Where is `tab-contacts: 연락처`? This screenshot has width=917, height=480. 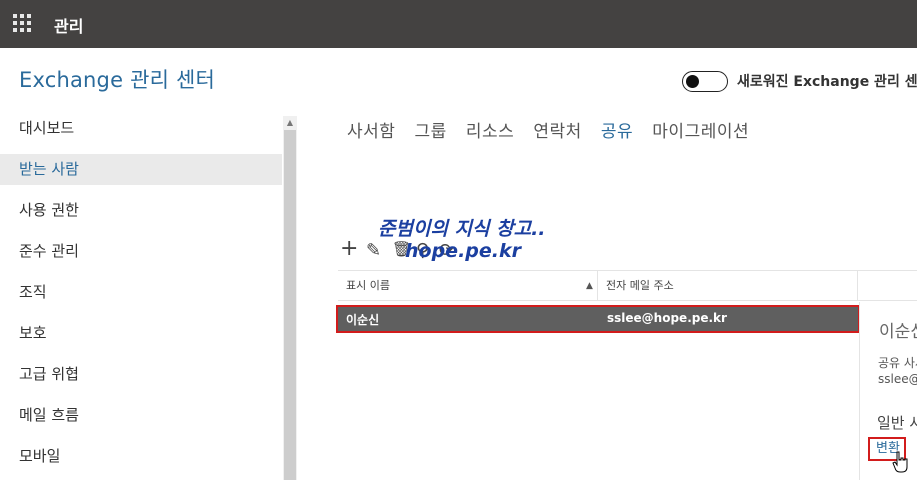 tab-contacts: 연락처 is located at coordinates (557, 129).